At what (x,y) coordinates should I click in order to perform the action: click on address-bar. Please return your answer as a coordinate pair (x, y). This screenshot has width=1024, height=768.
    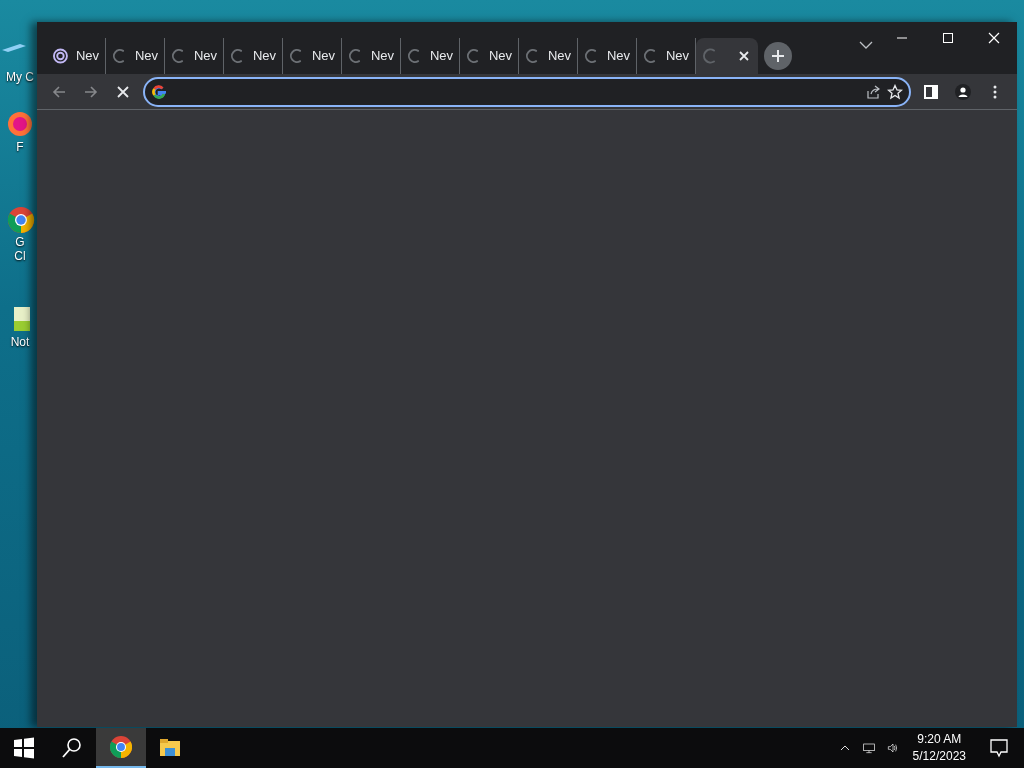
    Looking at the image, I should click on (527, 91).